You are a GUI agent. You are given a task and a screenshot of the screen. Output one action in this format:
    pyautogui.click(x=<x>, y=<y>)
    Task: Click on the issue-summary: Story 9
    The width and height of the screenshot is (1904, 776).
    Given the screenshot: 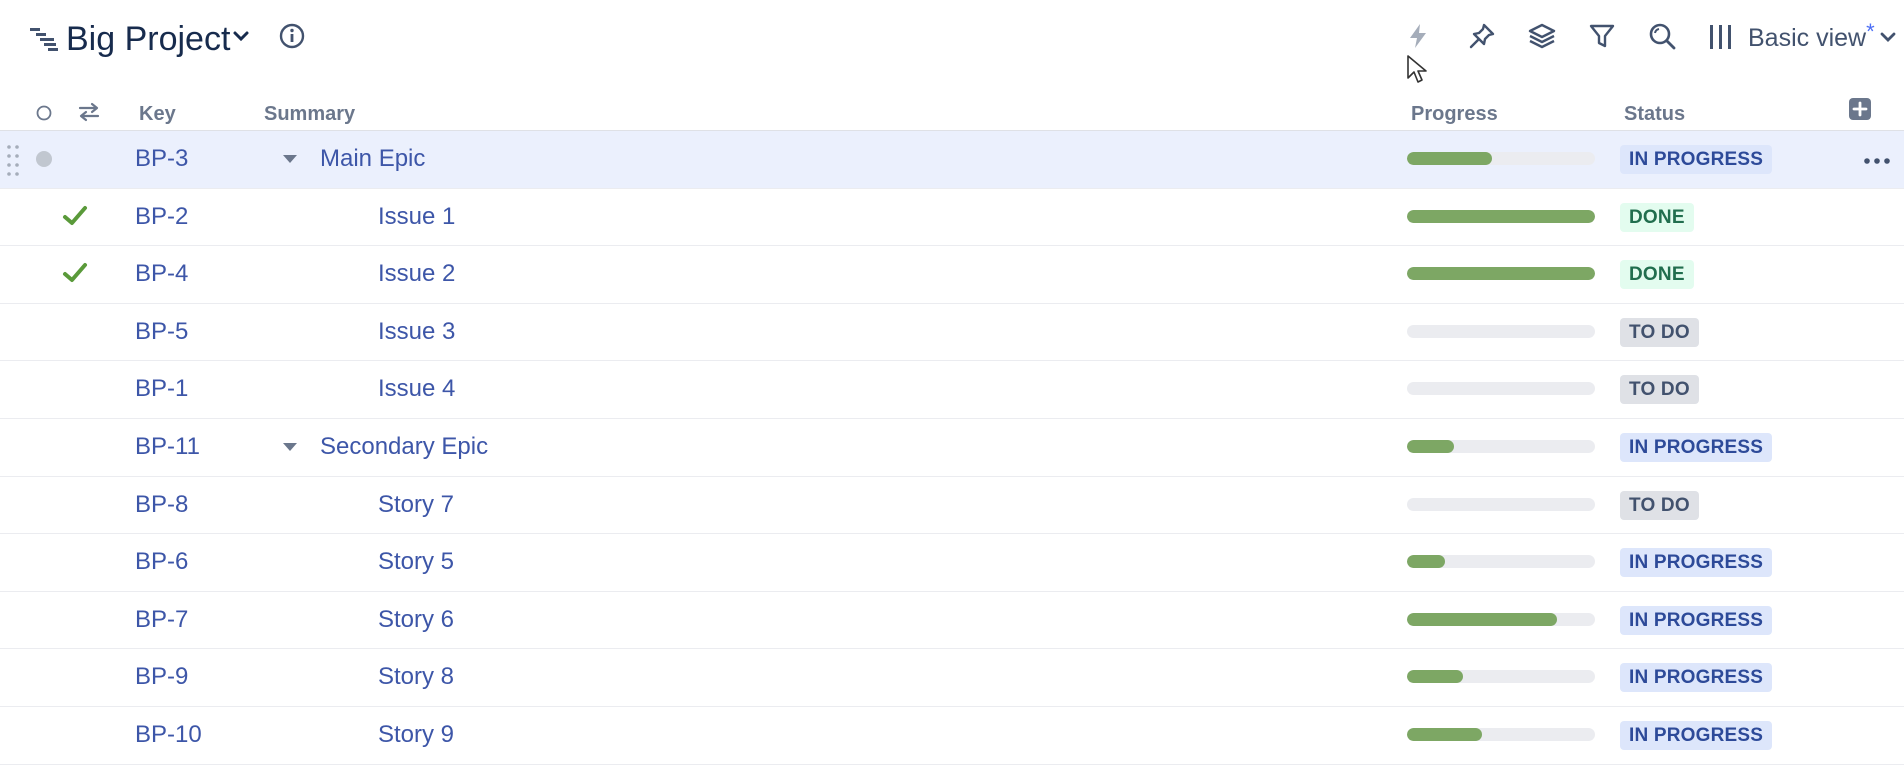 What is the action you would take?
    pyautogui.click(x=416, y=735)
    